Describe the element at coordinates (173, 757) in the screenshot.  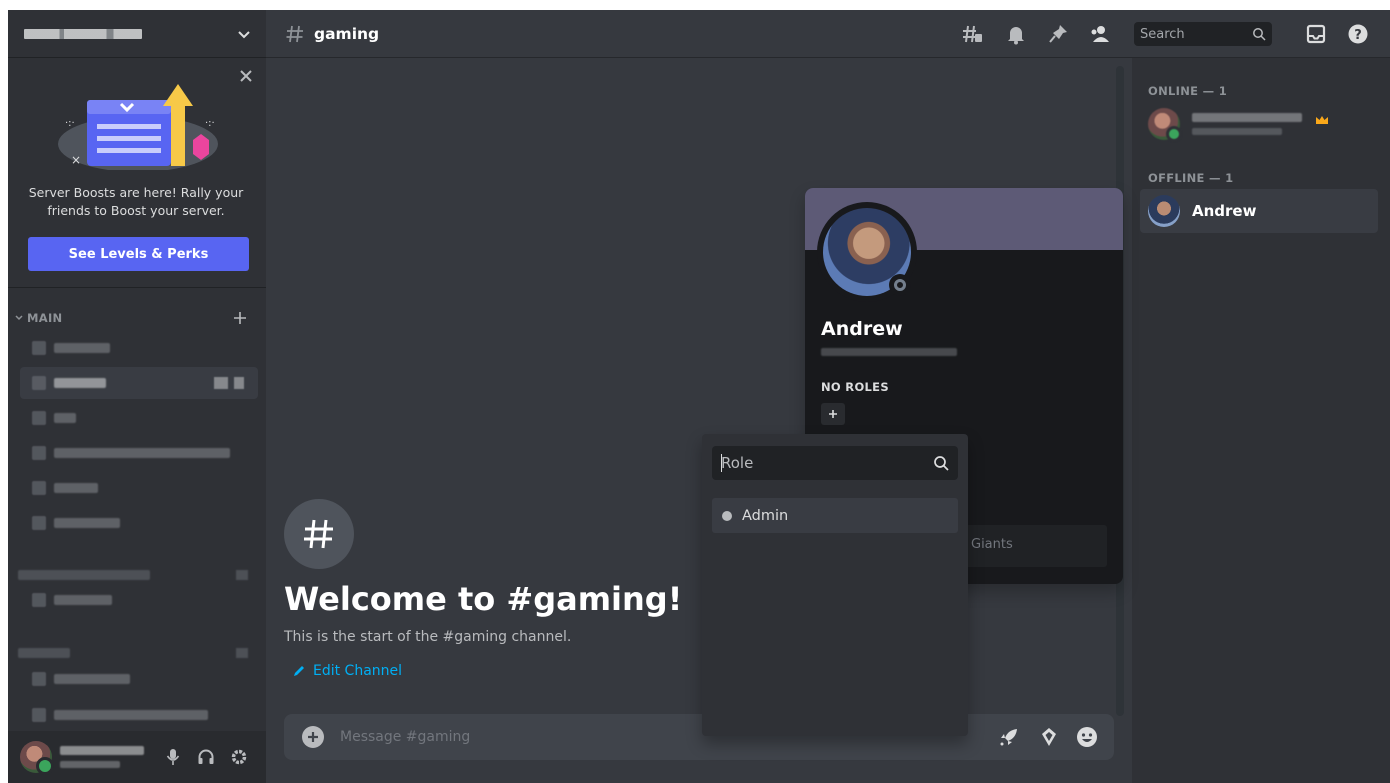
I see `microphone-icon` at that location.